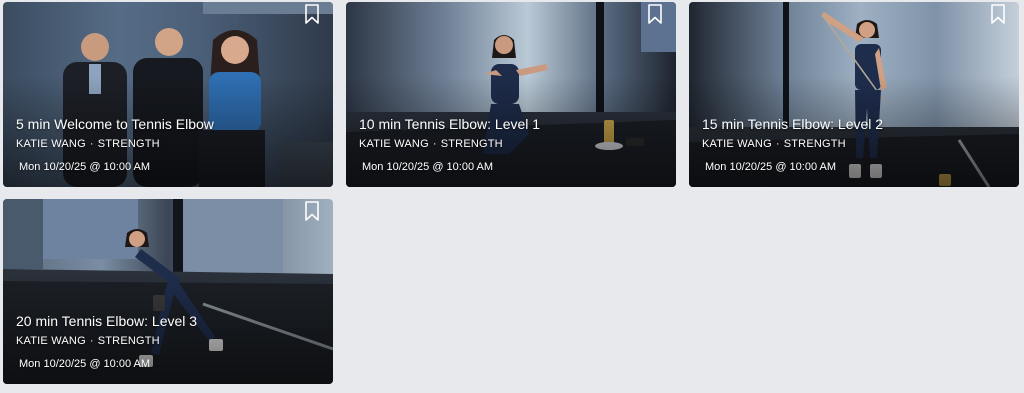  What do you see at coordinates (115, 124) in the screenshot?
I see `class-title: 5 min Welcome to Tennis Elbow` at bounding box center [115, 124].